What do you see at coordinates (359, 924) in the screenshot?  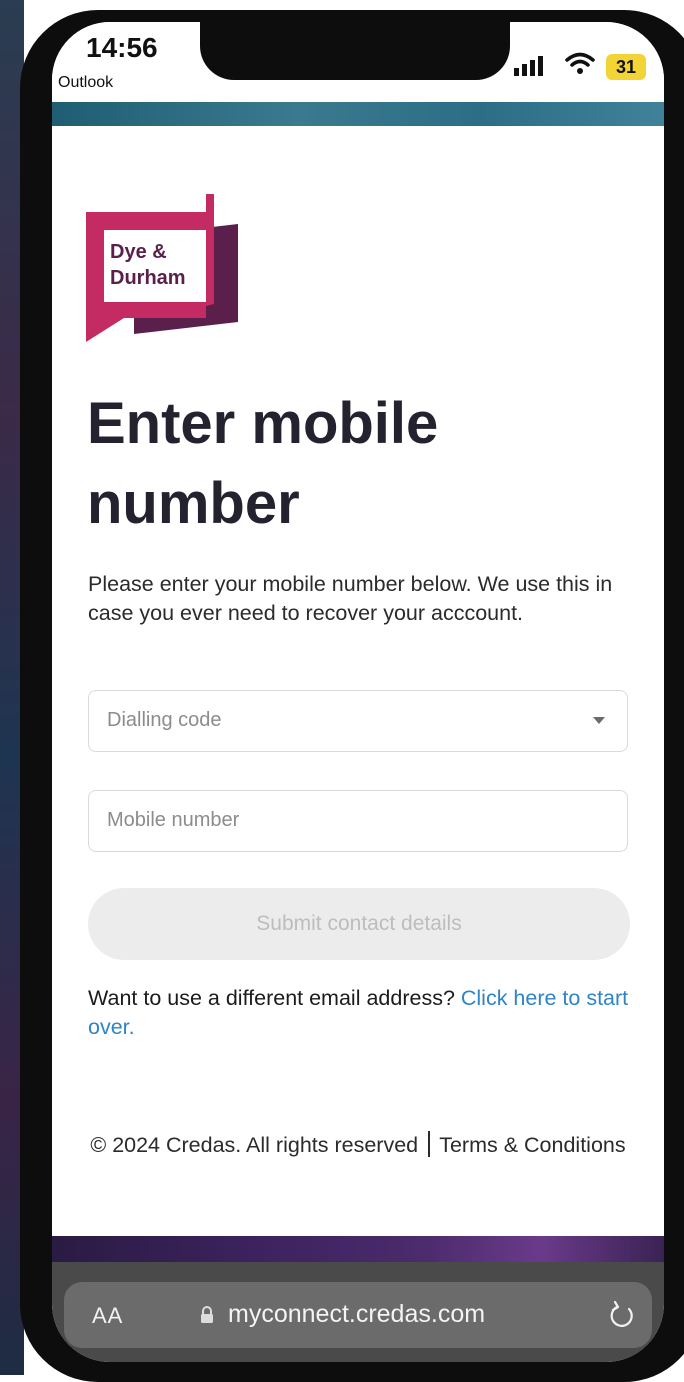 I see `submit-contact-details-button: Submit contact details` at bounding box center [359, 924].